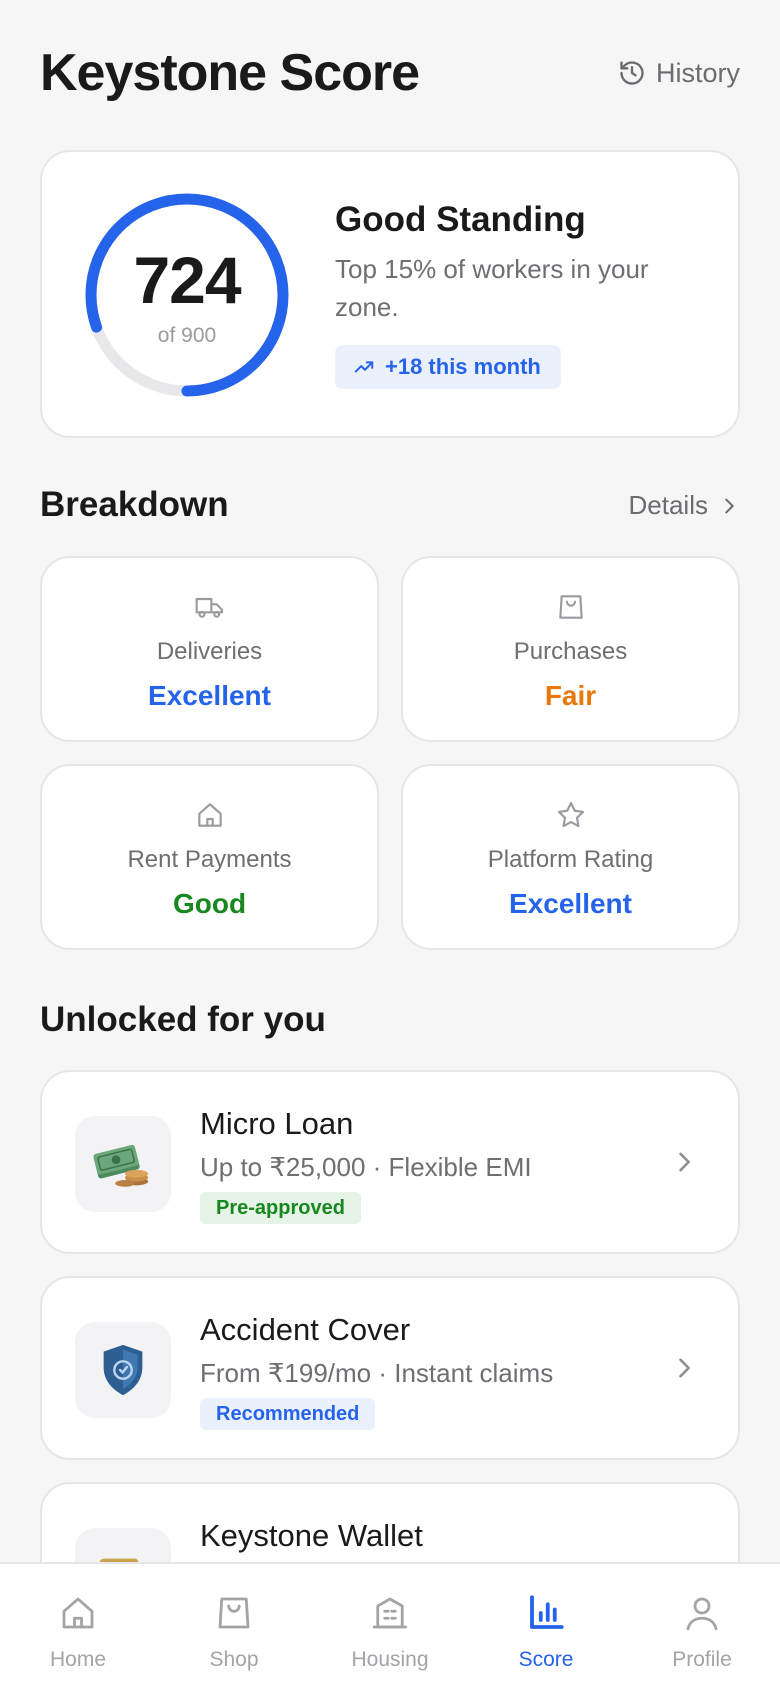 The width and height of the screenshot is (780, 1688). Describe the element at coordinates (280, 1208) in the screenshot. I see `pre-approved-badge: Pre-approved` at that location.